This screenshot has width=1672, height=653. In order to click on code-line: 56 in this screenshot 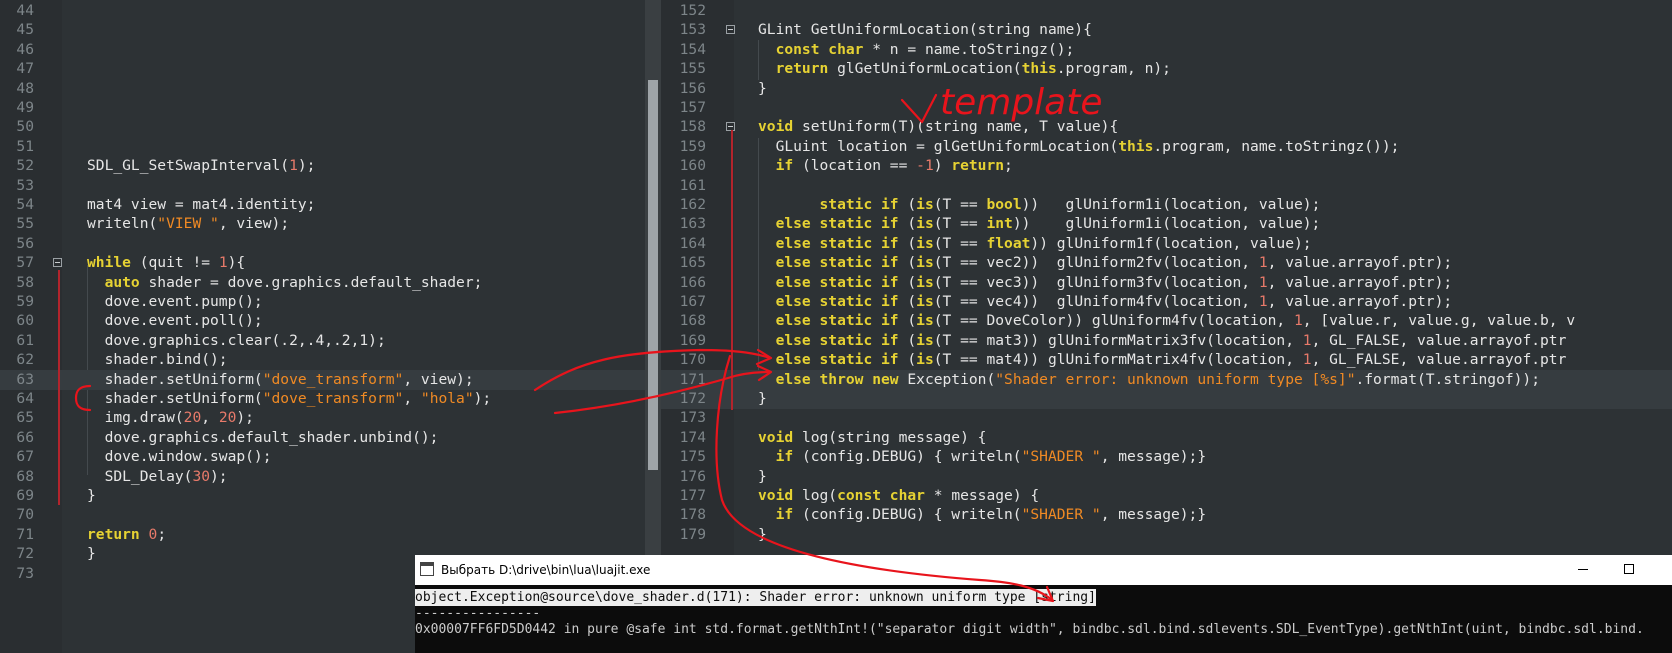, I will do `click(322, 244)`.